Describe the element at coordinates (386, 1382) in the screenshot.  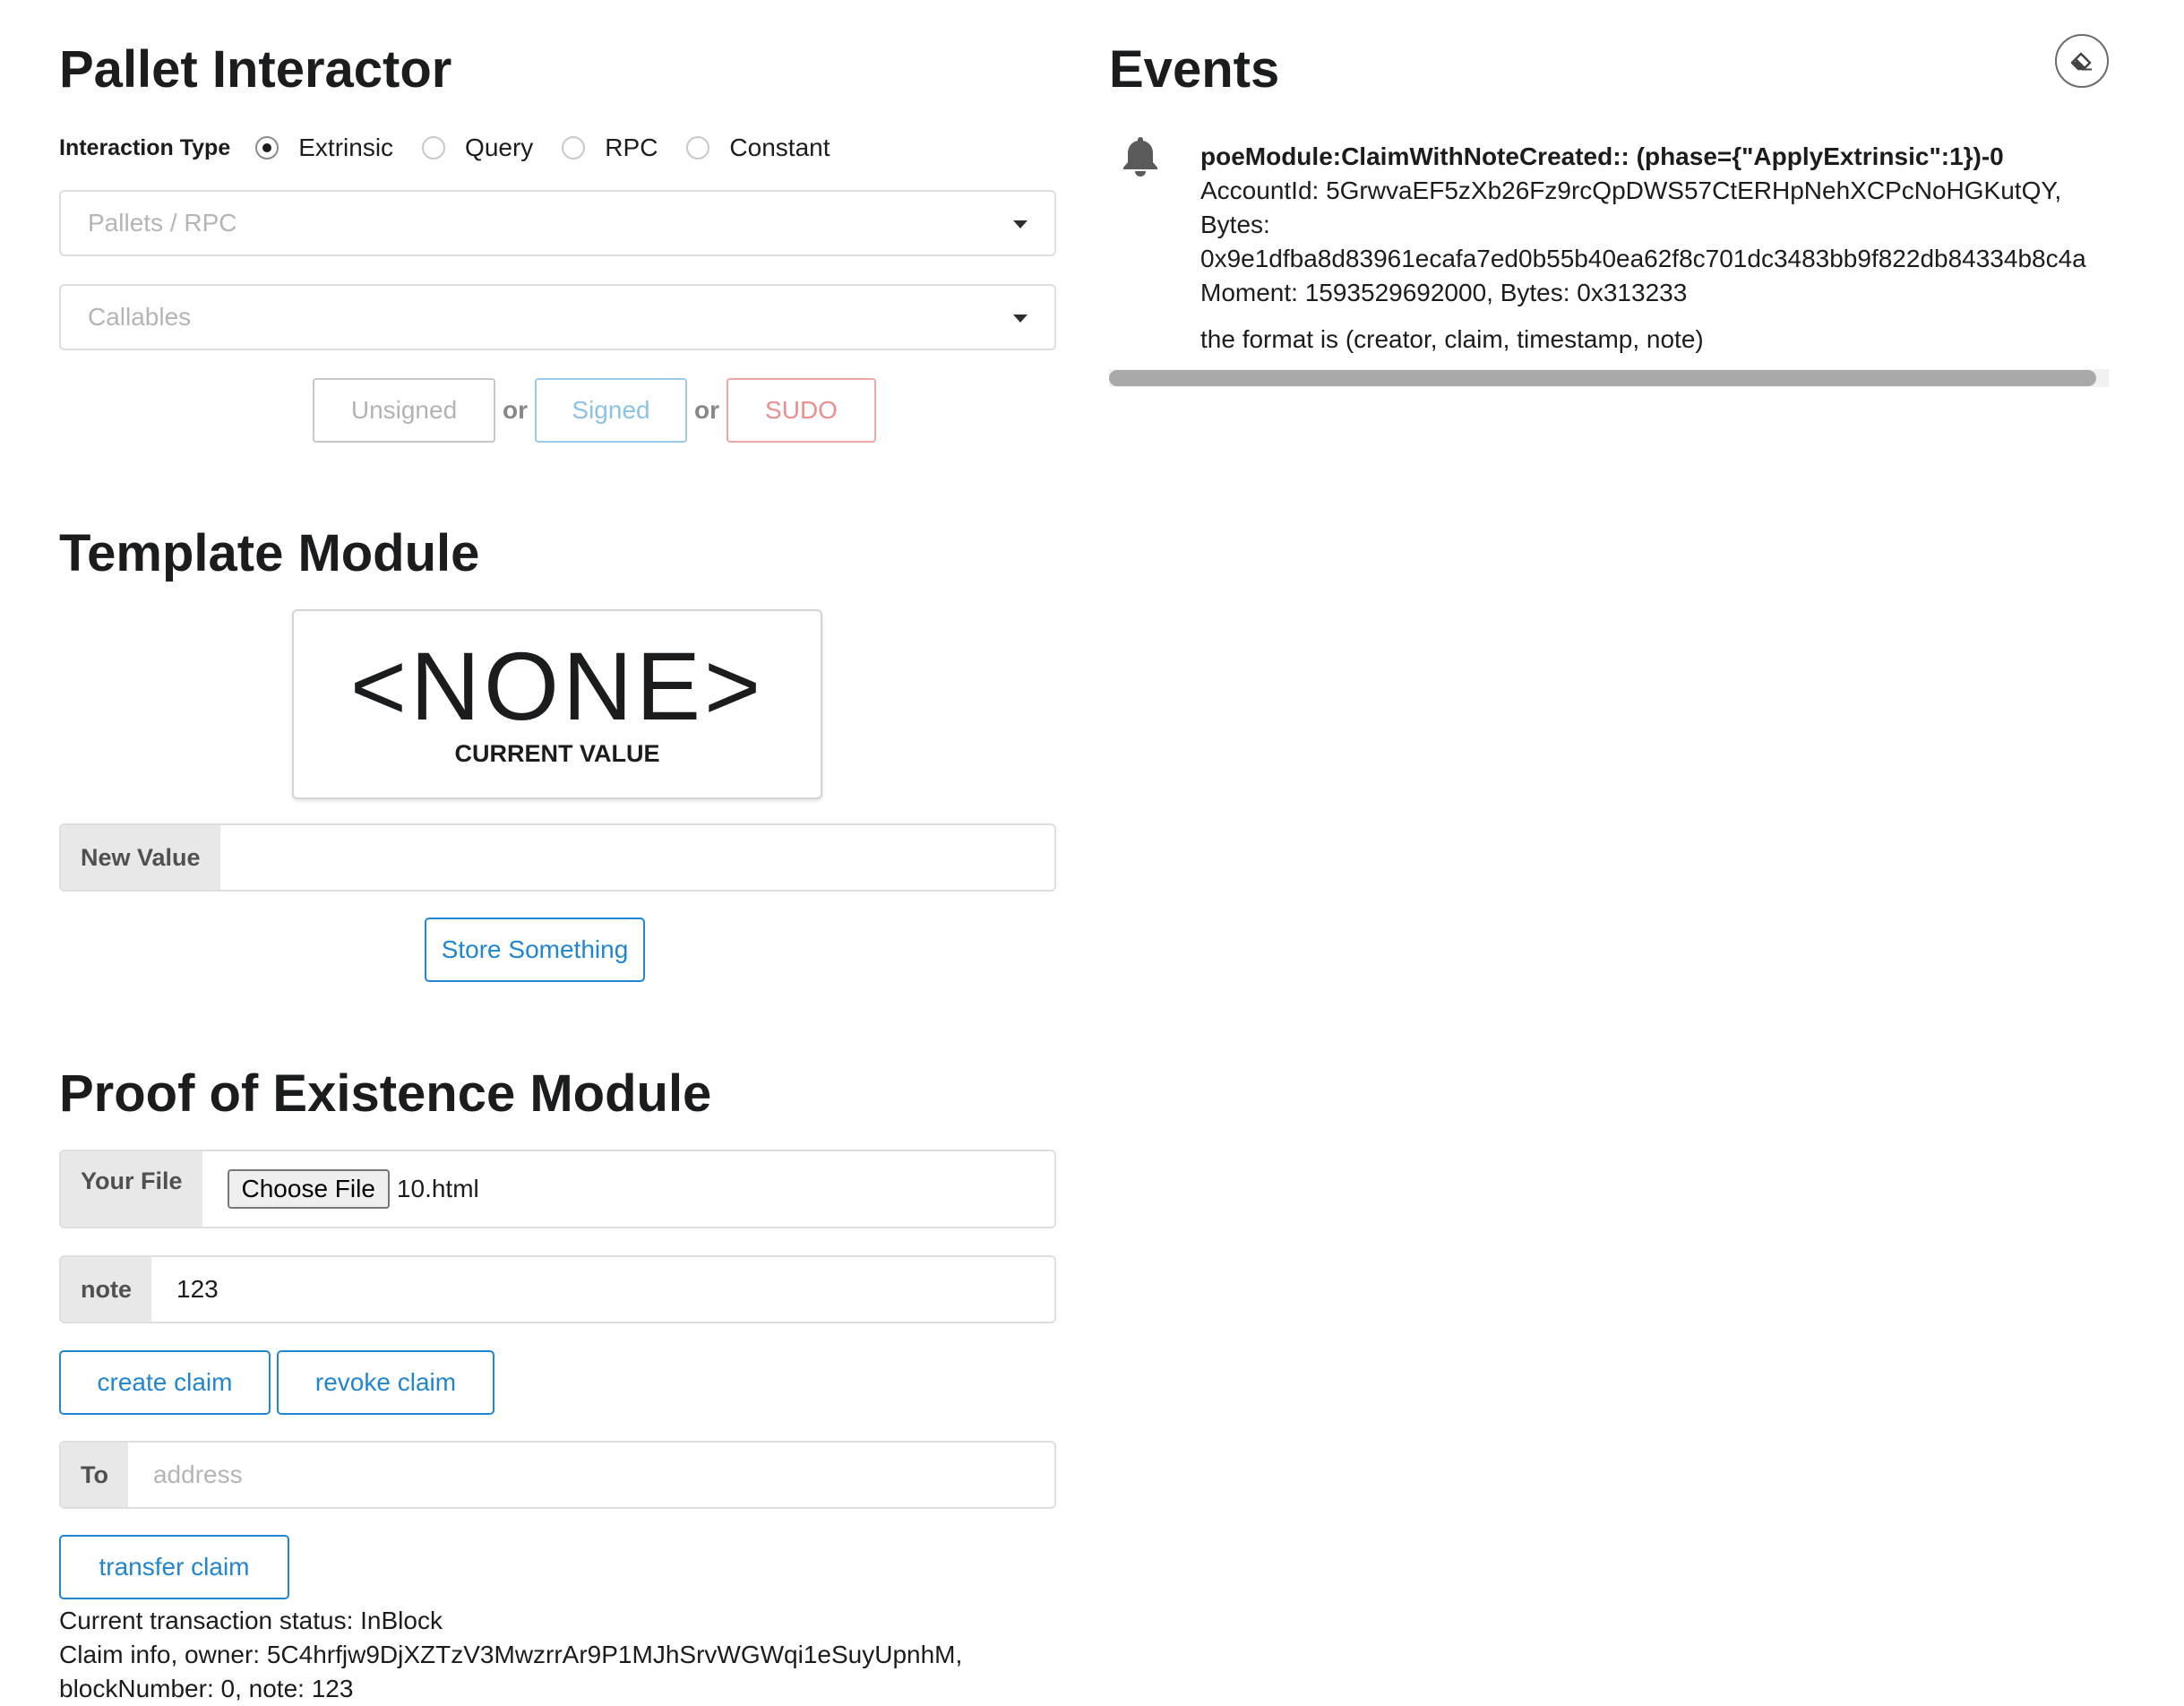
I see `revoke-claim-button: revoke claim` at that location.